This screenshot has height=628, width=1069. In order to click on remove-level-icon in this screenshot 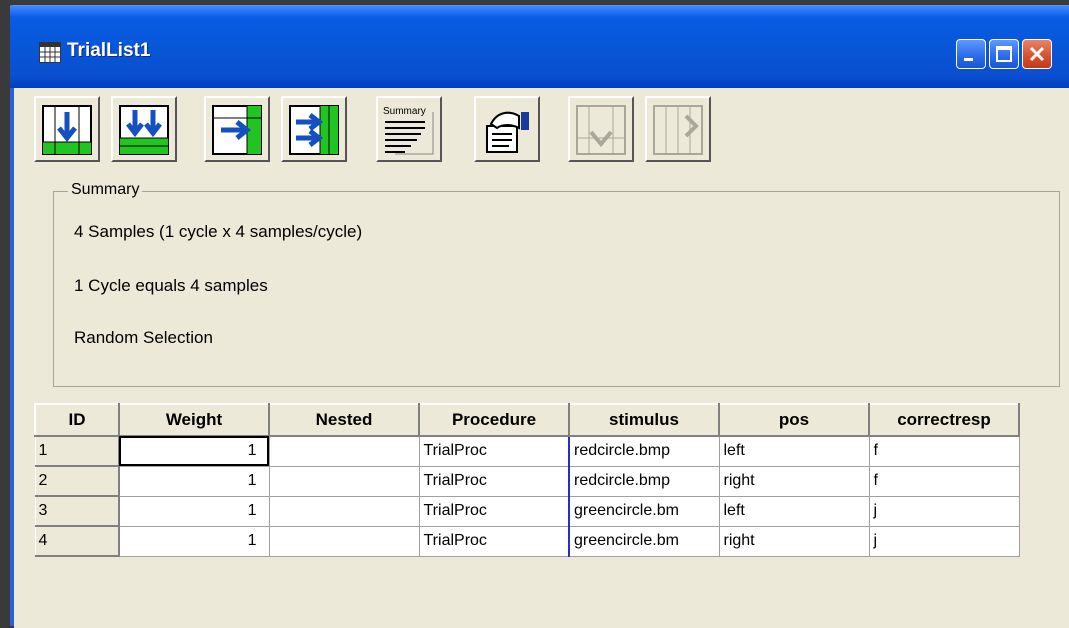, I will do `click(601, 130)`.